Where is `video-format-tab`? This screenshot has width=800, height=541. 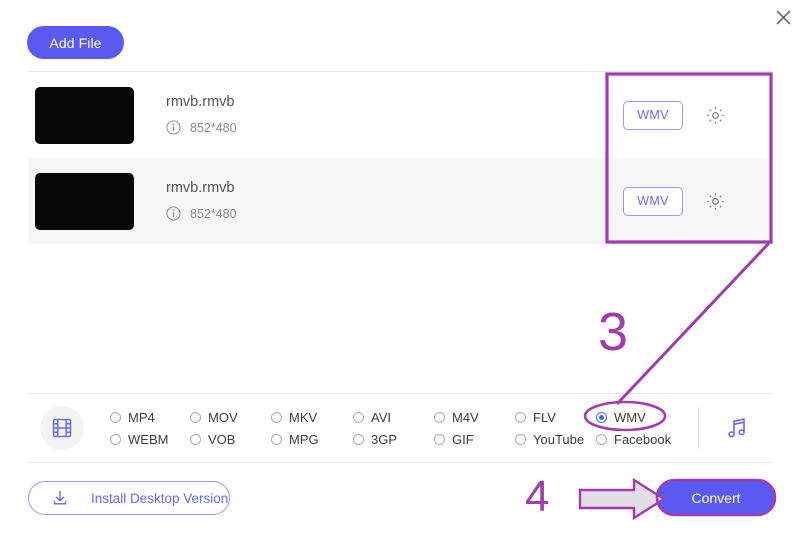
video-format-tab is located at coordinates (62, 428).